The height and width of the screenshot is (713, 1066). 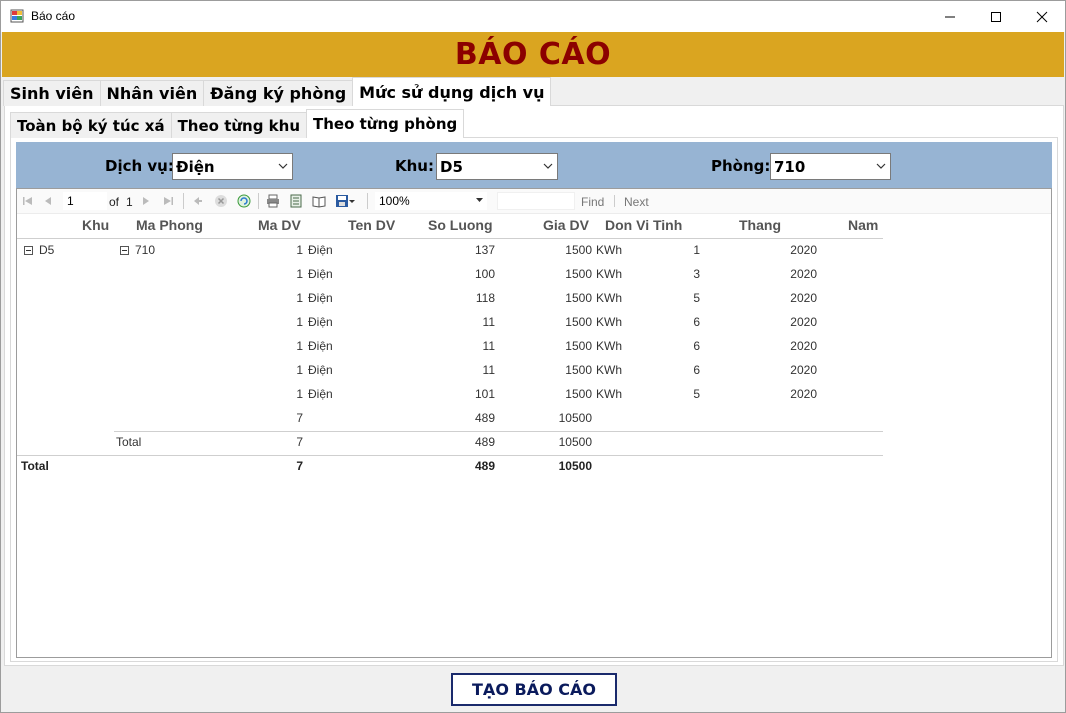 What do you see at coordinates (28, 250) in the screenshot?
I see `collapse-zone-icon` at bounding box center [28, 250].